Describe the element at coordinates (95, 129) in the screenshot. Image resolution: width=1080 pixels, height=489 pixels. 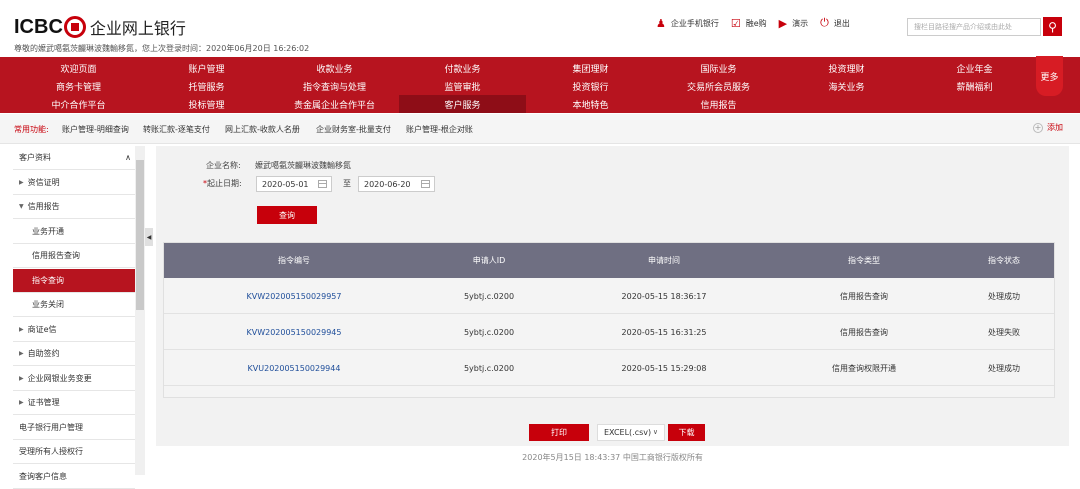
I see `quick-link: 账户管理-明细查询` at that location.